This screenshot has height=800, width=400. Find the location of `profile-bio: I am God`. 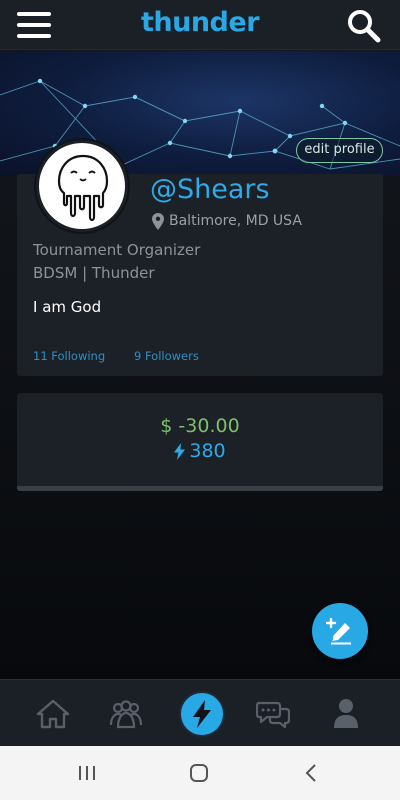

profile-bio: I am God is located at coordinates (67, 307).